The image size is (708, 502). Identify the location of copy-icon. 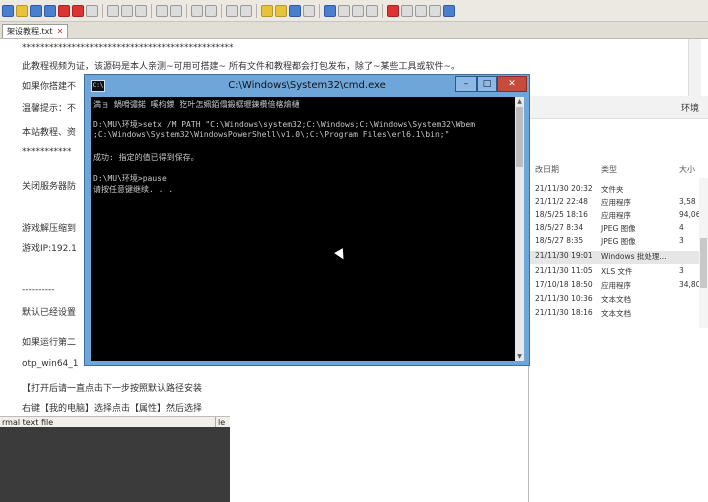
(127, 10).